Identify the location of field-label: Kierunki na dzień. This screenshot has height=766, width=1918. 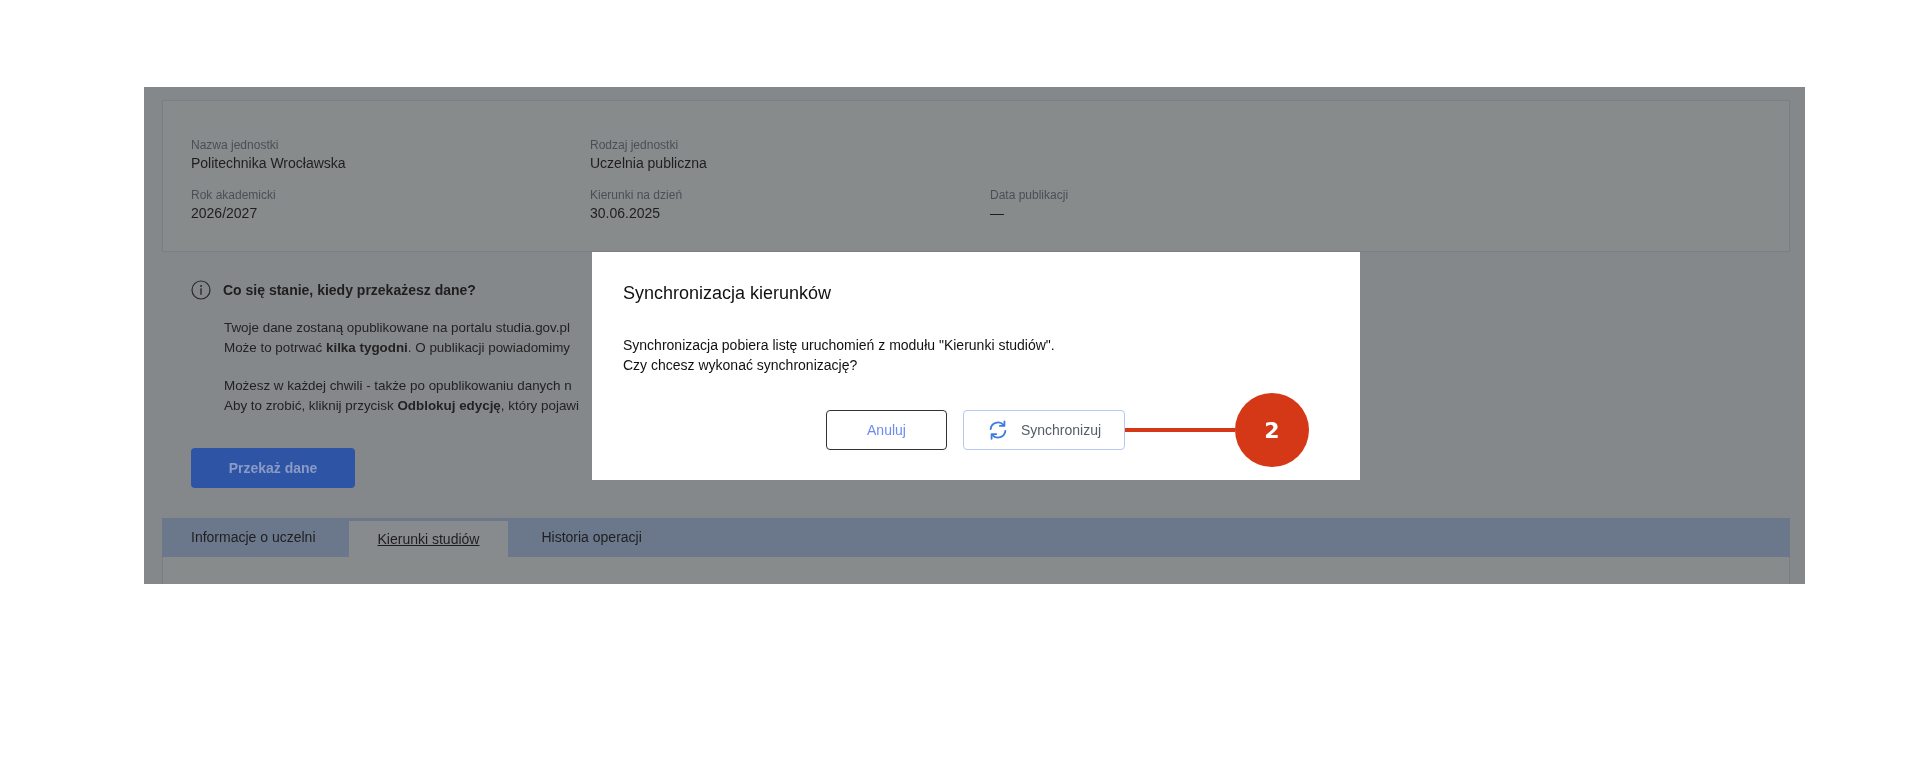
(637, 195).